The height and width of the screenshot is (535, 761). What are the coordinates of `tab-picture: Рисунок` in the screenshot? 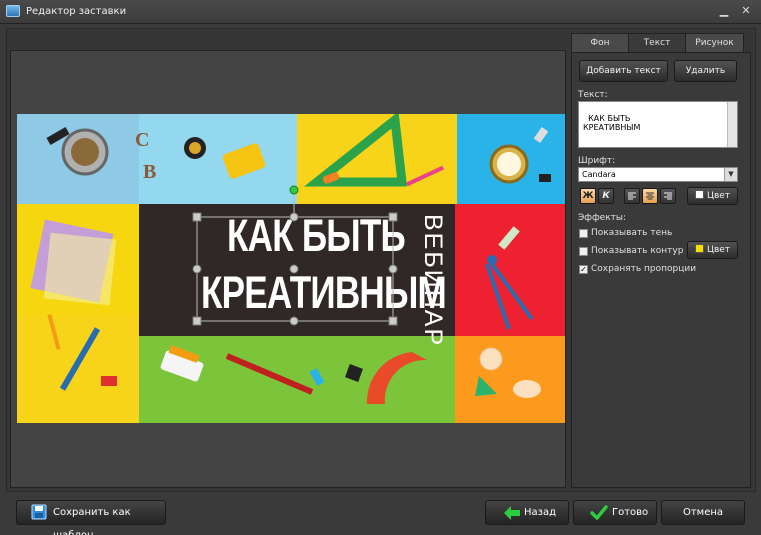 It's located at (714, 43).